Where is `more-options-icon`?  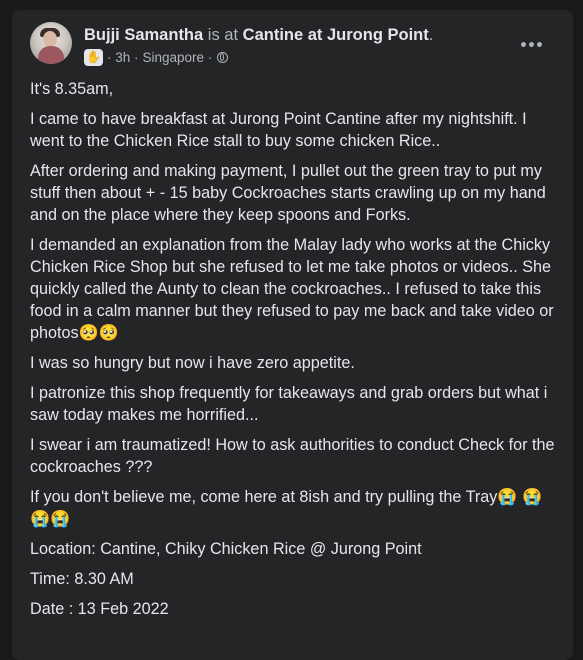
more-options-icon is located at coordinates (531, 44).